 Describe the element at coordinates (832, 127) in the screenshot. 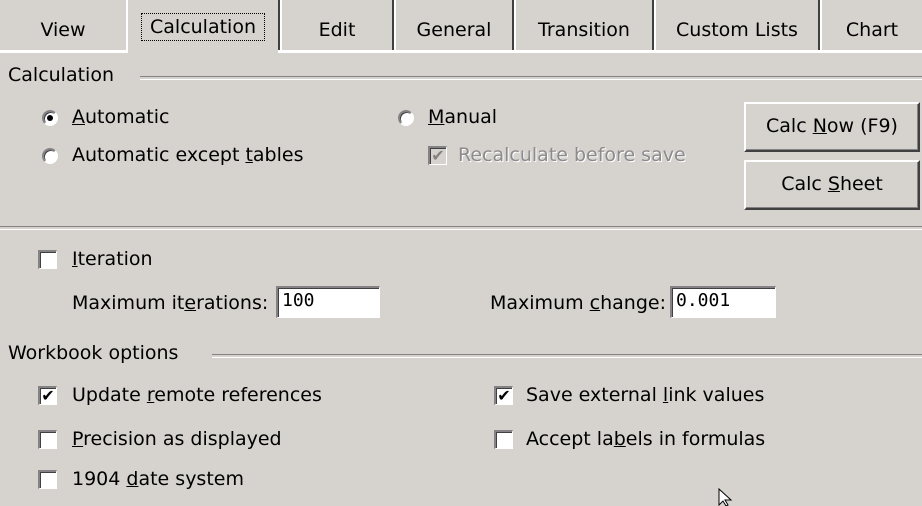

I see `calc-now-button: Calc Now (F9)` at that location.